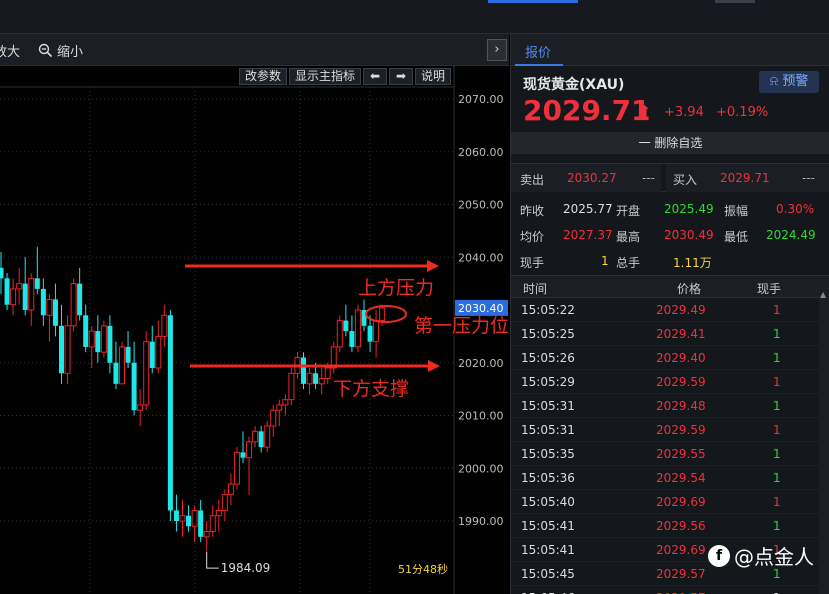 Image resolution: width=829 pixels, height=594 pixels. What do you see at coordinates (481, 205) in the screenshot?
I see `y-tick-label: 2050.00` at bounding box center [481, 205].